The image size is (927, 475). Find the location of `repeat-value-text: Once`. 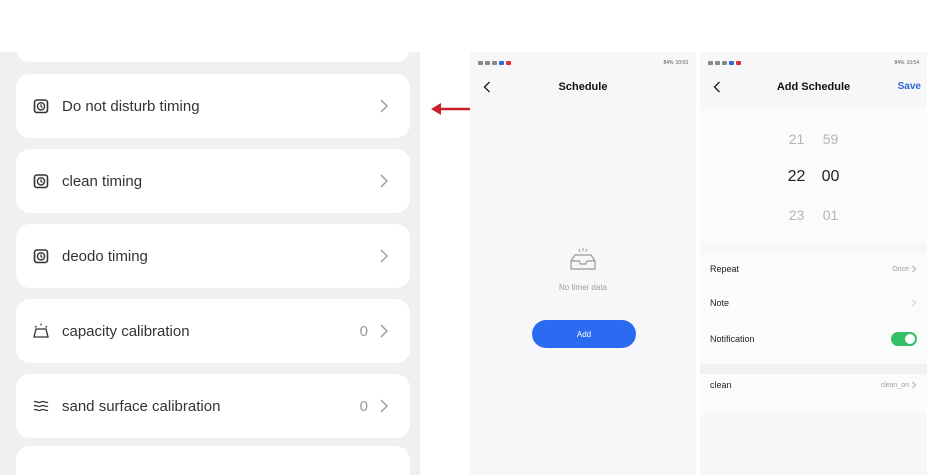

repeat-value-text: Once is located at coordinates (900, 269).